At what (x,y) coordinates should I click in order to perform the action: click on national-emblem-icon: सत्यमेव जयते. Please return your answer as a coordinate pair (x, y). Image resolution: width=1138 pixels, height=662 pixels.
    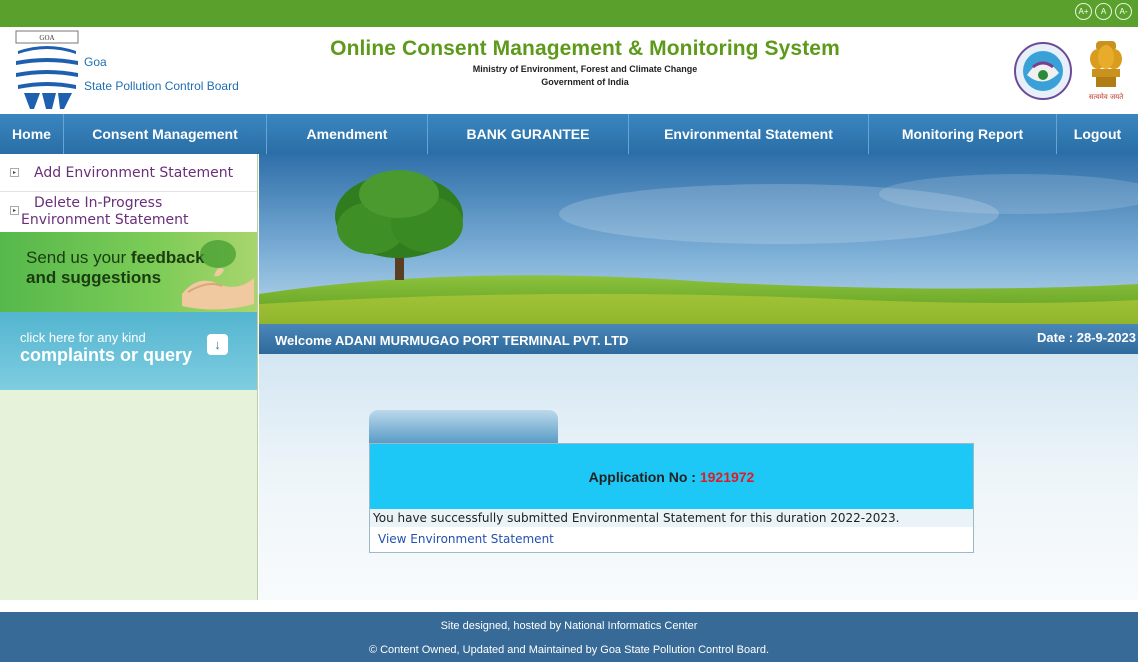
    Looking at the image, I should click on (1106, 71).